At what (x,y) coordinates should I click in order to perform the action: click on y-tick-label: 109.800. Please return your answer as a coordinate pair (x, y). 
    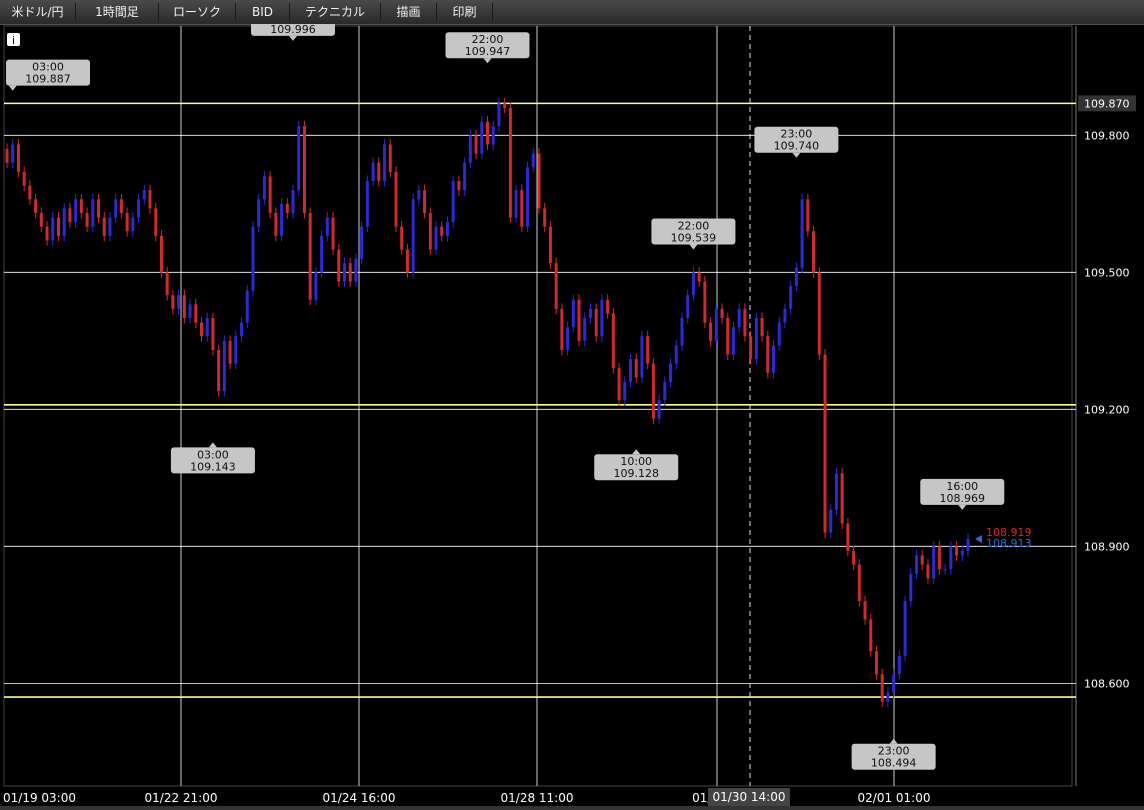
    Looking at the image, I should click on (1107, 135).